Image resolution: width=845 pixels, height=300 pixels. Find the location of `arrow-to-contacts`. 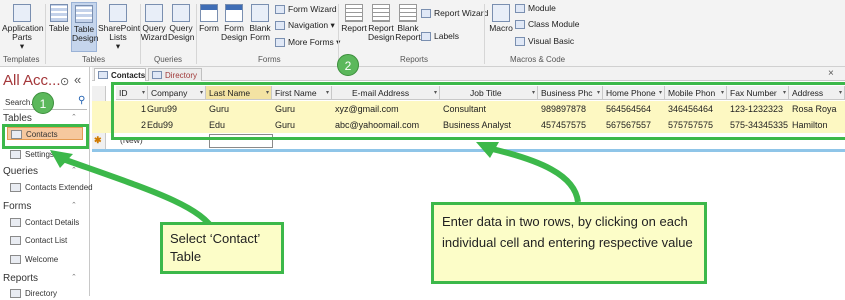

arrow-to-contacts is located at coordinates (138, 194).